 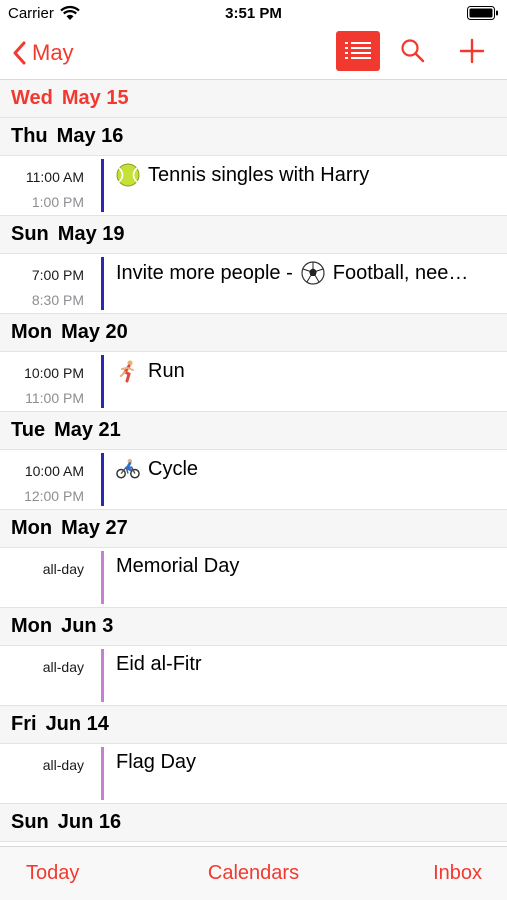 I want to click on day-date: May 19, so click(x=91, y=234).